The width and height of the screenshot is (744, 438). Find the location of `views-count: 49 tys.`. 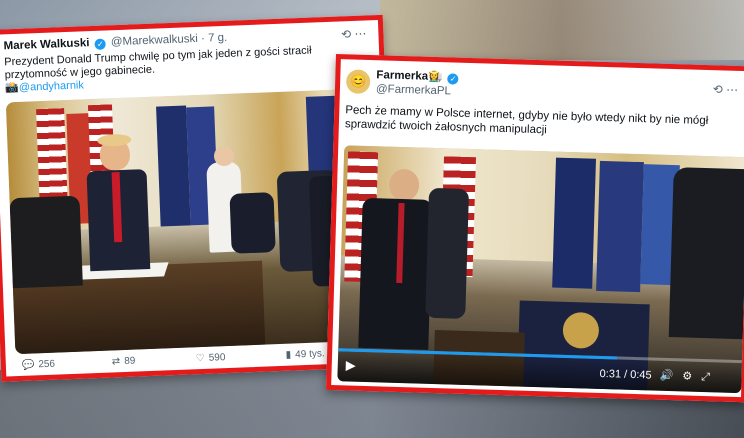

views-count: 49 tys. is located at coordinates (310, 354).